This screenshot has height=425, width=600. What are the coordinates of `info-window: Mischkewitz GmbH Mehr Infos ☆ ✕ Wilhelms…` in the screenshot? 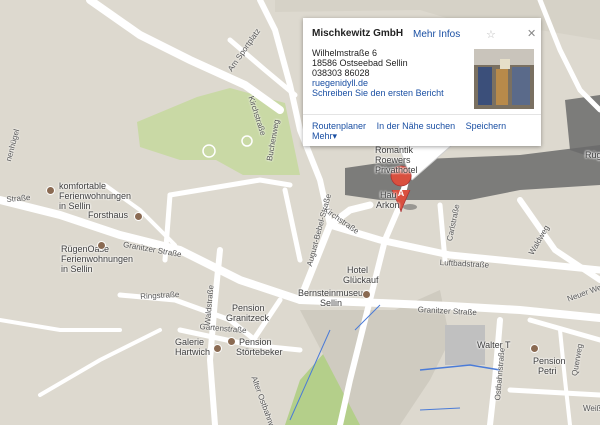 It's located at (422, 82).